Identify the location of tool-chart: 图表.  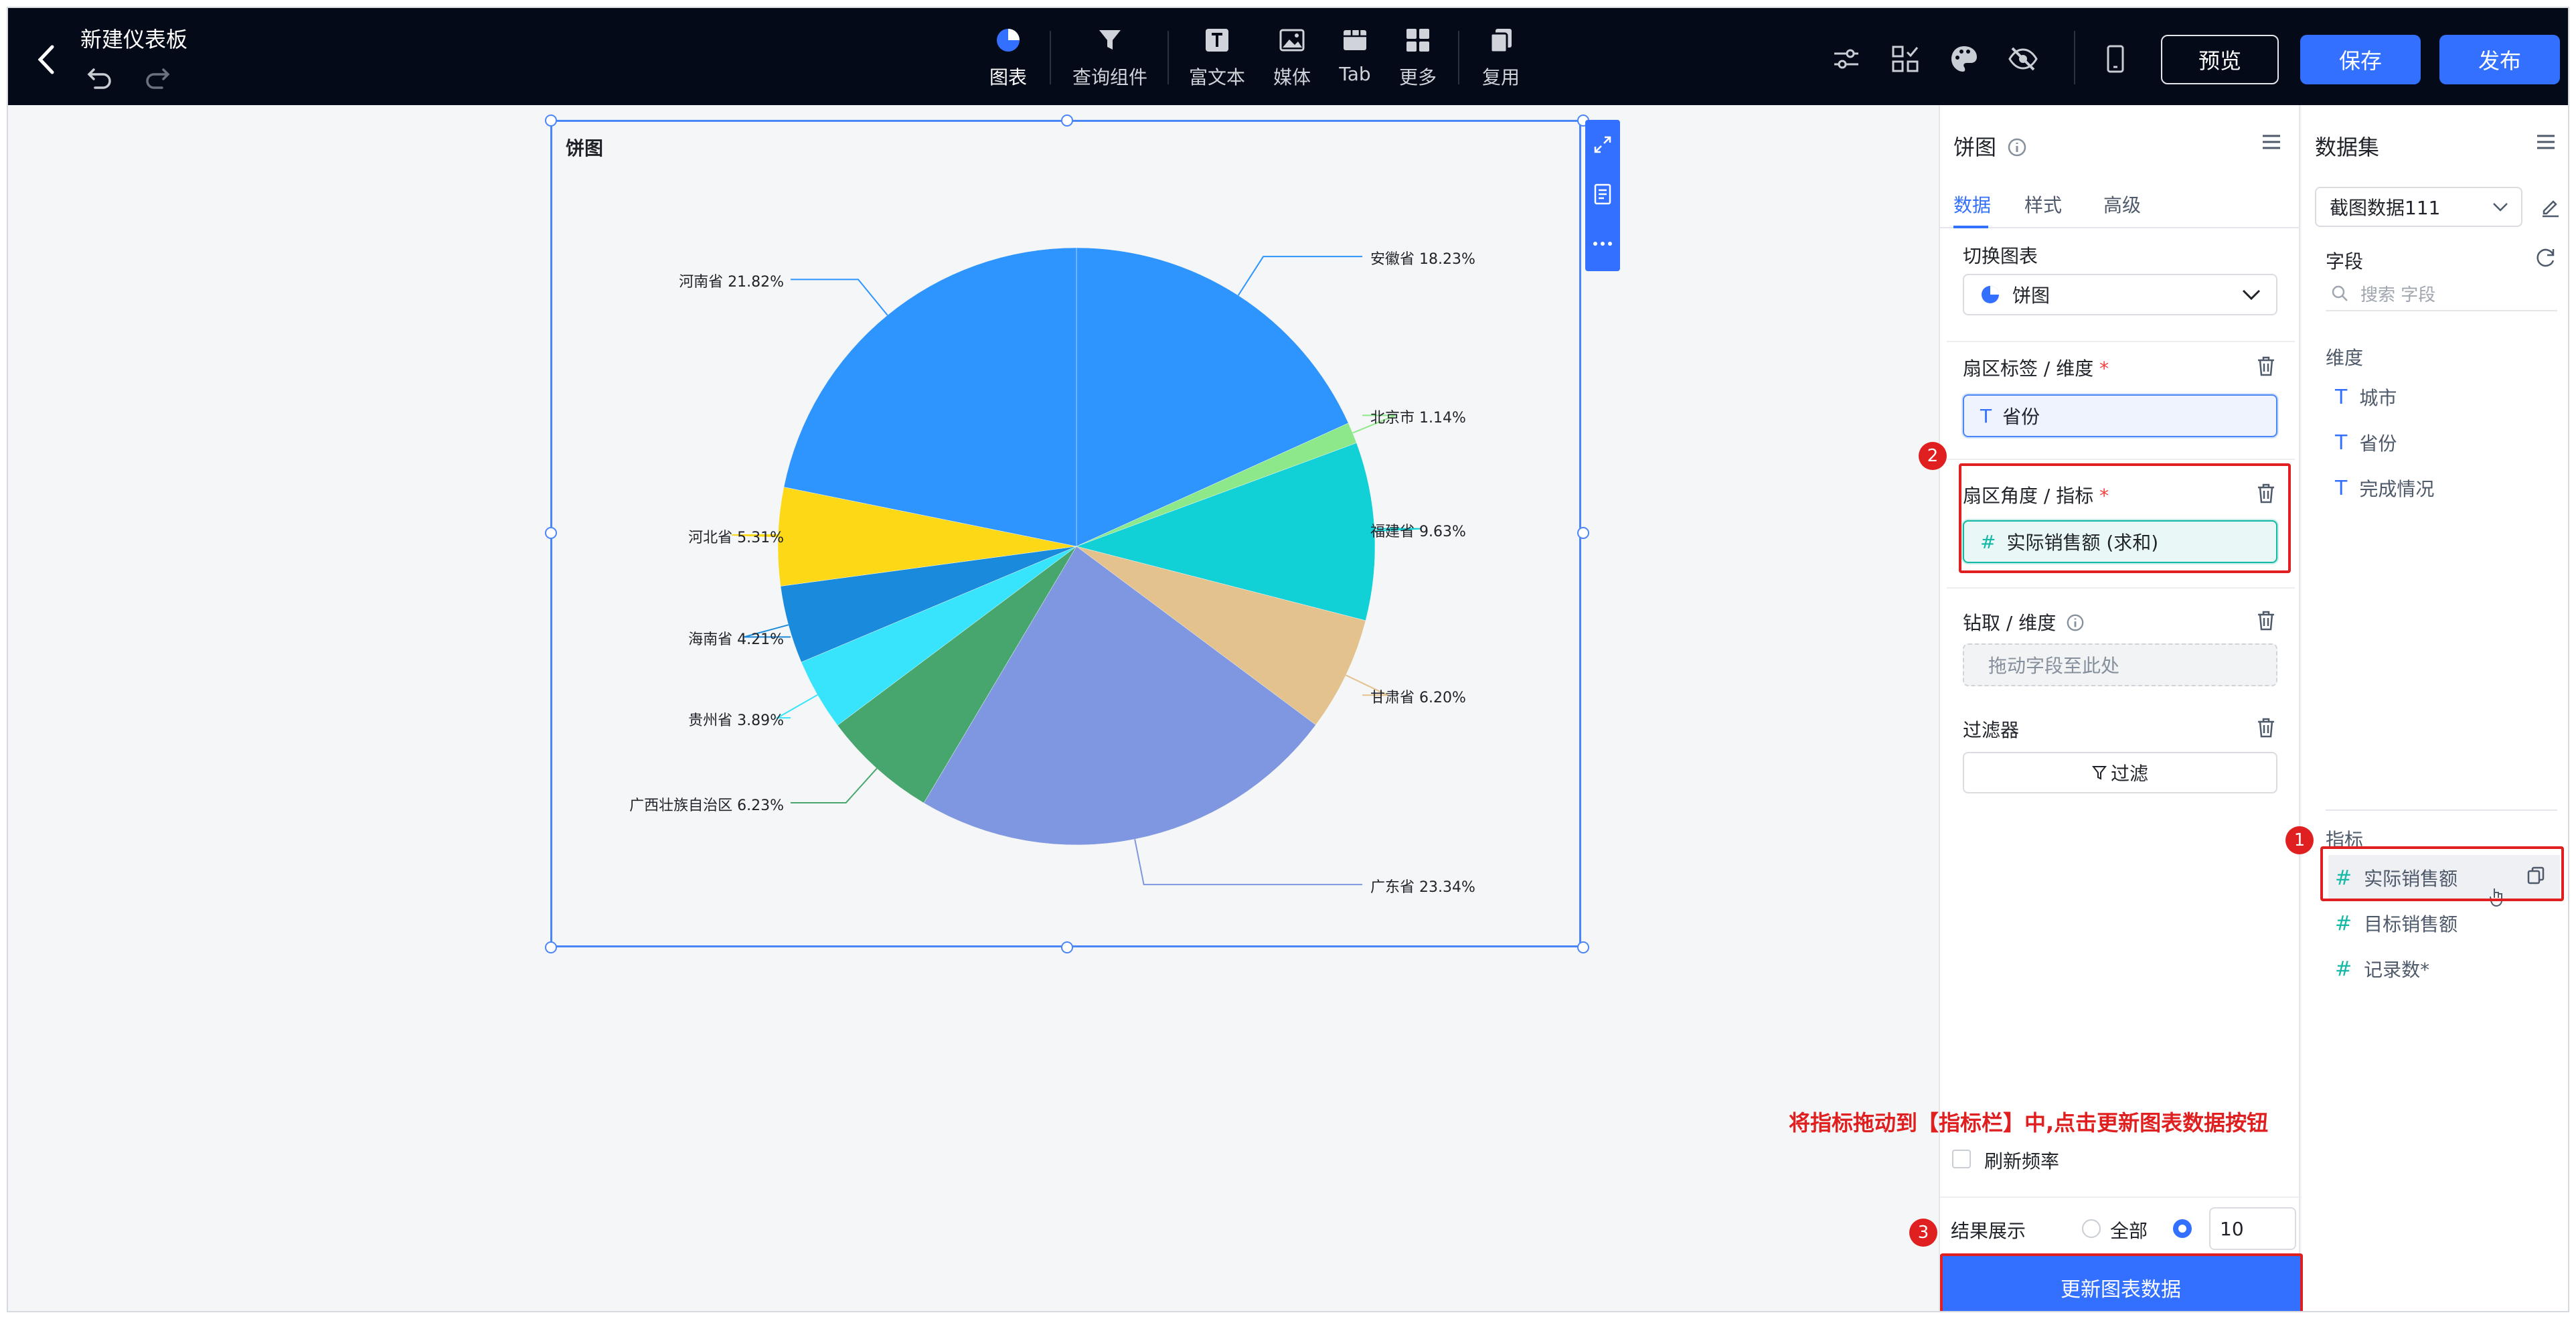
(1008, 61).